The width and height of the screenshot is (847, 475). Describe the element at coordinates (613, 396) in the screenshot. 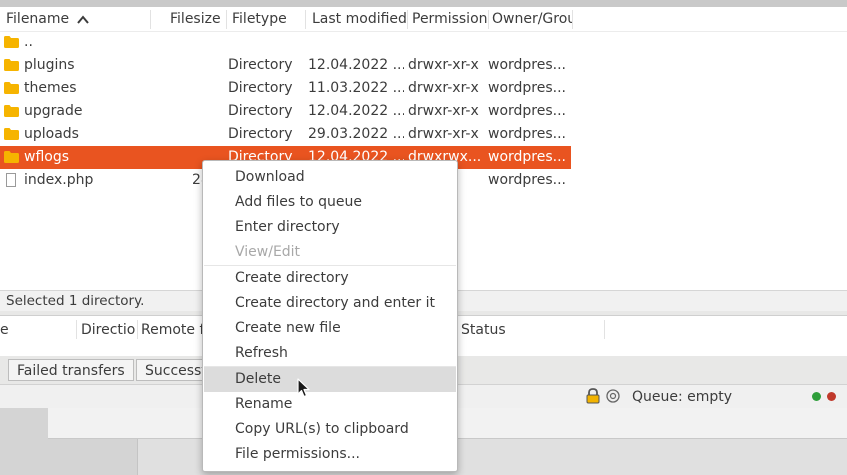

I see `speed-limit-icon` at that location.